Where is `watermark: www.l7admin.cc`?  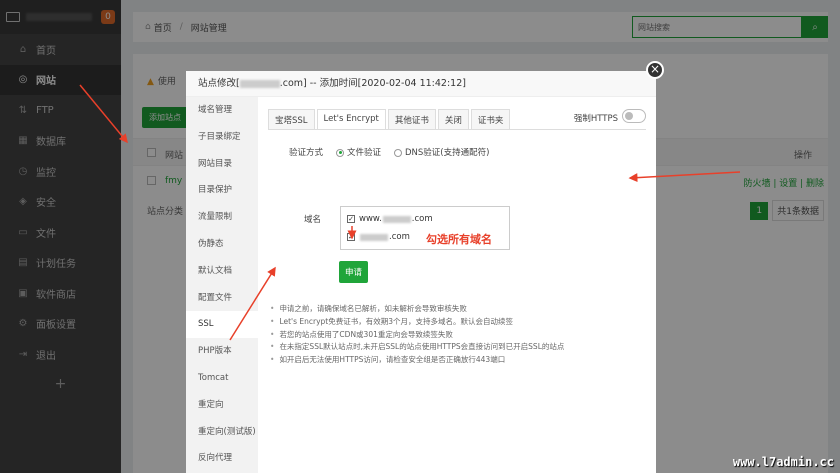 watermark: www.l7admin.cc is located at coordinates (783, 462).